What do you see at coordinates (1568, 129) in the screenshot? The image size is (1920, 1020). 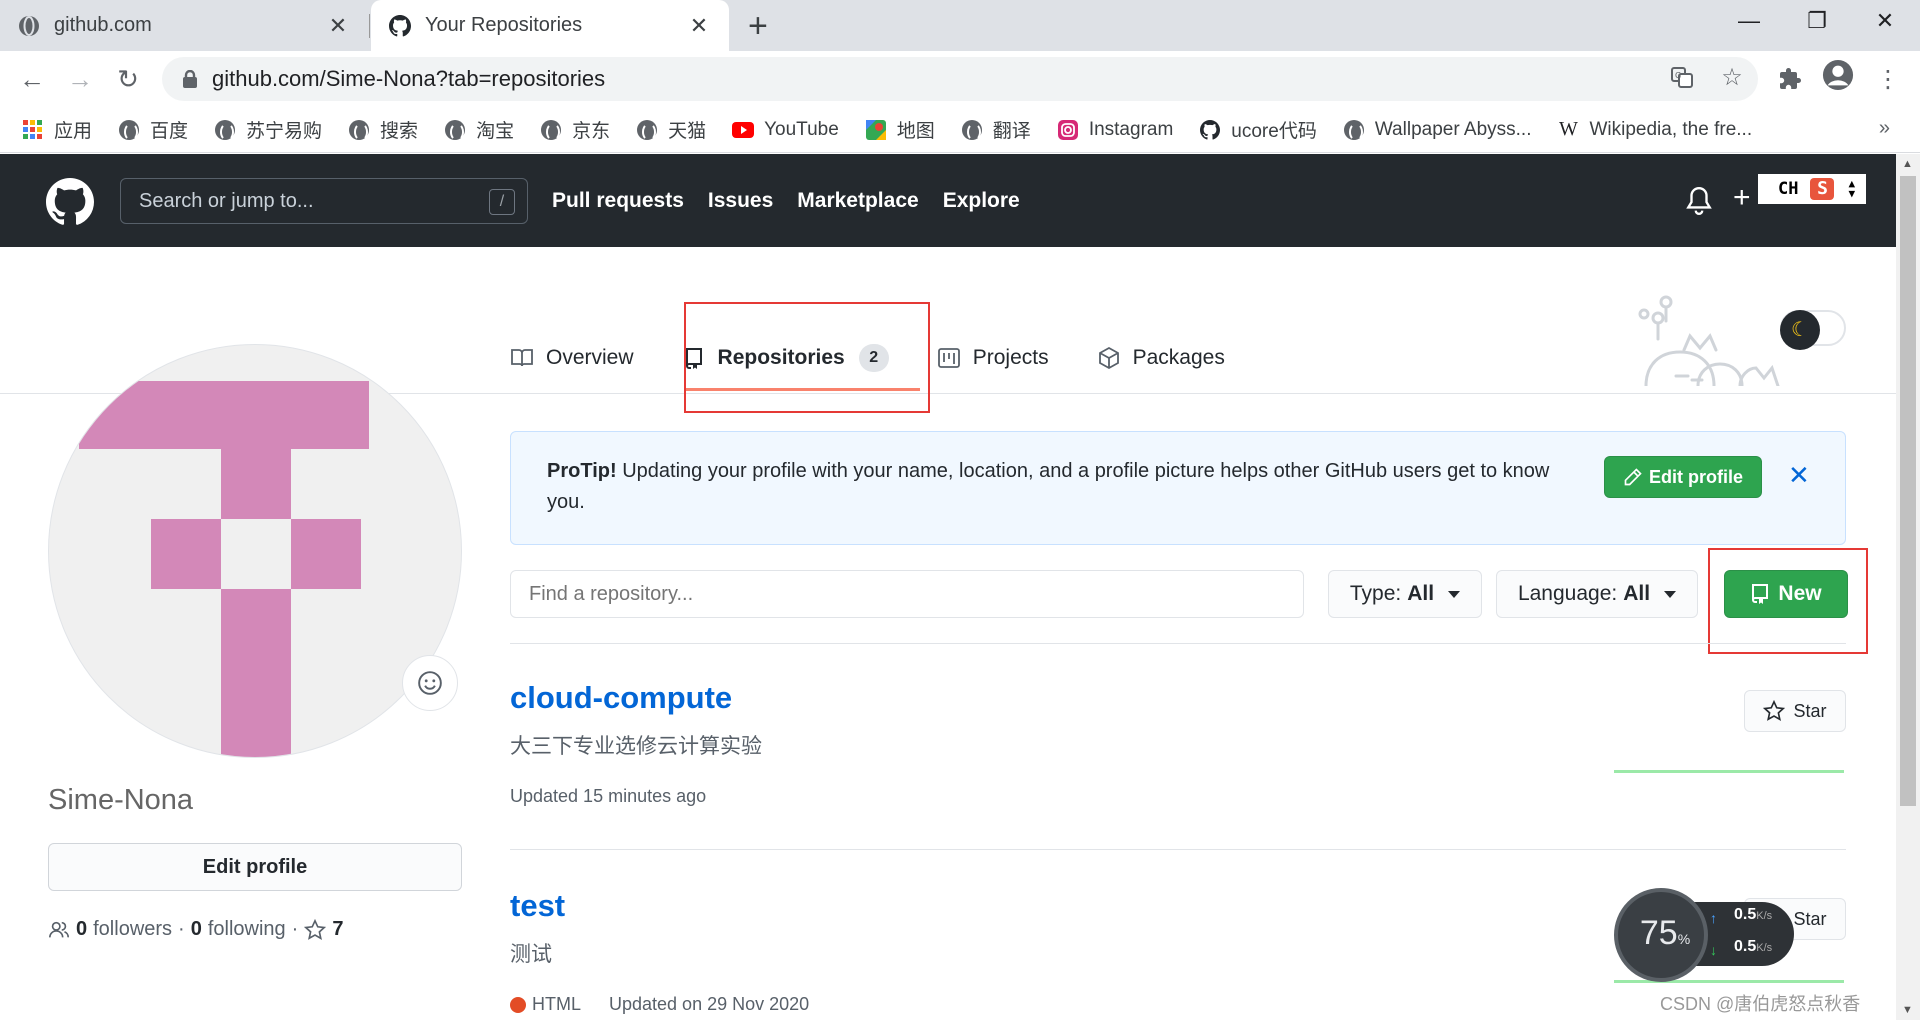 I see `wikipedia-icon: W` at bounding box center [1568, 129].